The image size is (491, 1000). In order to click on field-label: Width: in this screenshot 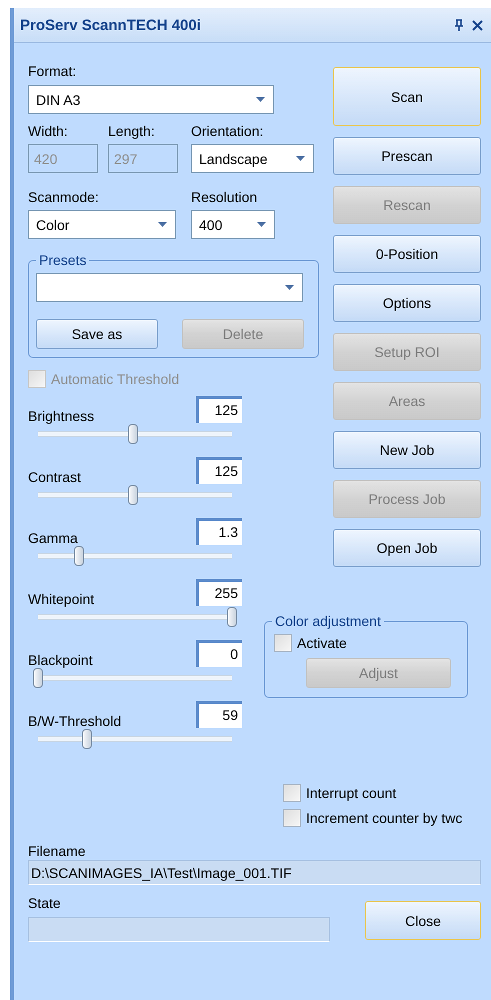, I will do `click(48, 131)`.